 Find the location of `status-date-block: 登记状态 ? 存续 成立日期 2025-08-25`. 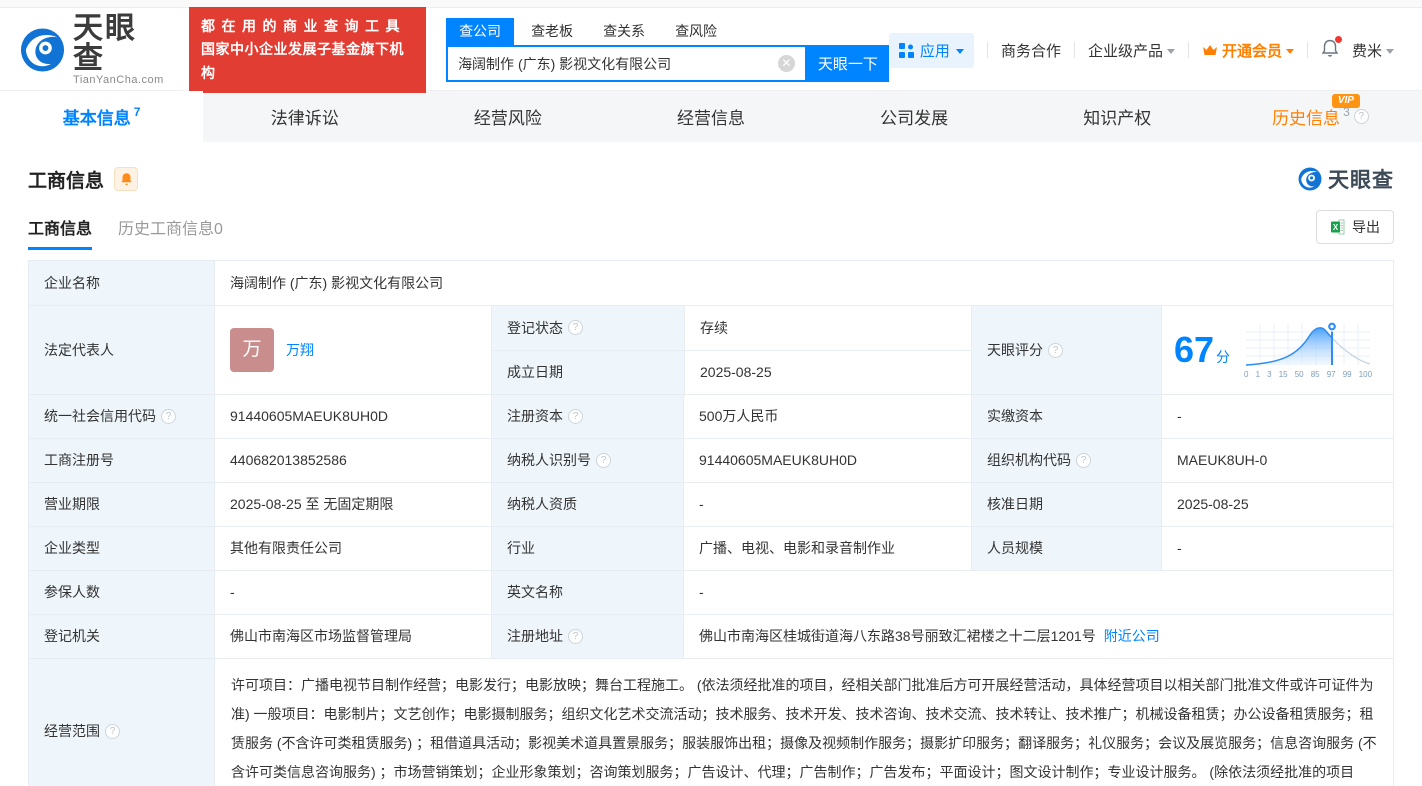

status-date-block: 登记状态 ? 存续 成立日期 2025-08-25 is located at coordinates (731, 350).